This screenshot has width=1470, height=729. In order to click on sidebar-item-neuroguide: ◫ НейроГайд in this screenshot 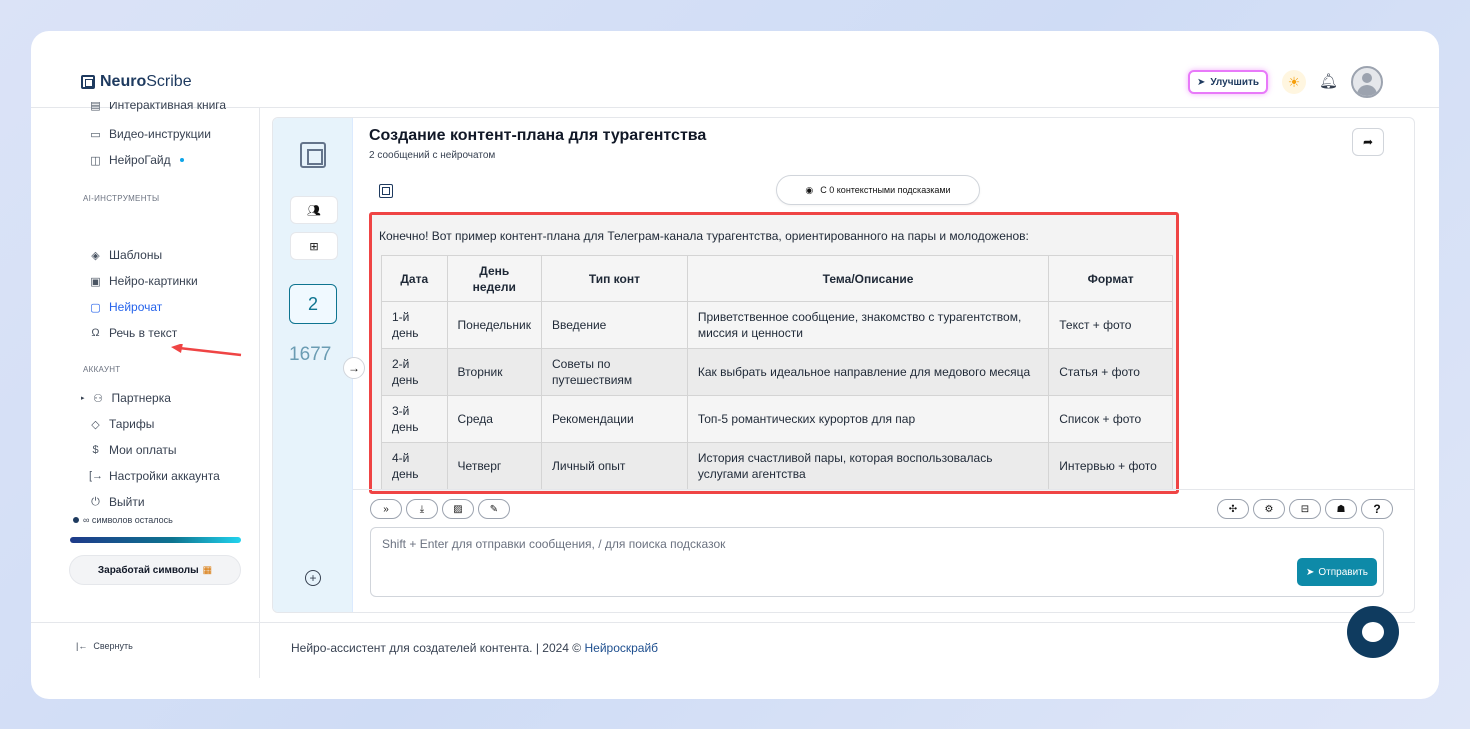, I will do `click(136, 160)`.